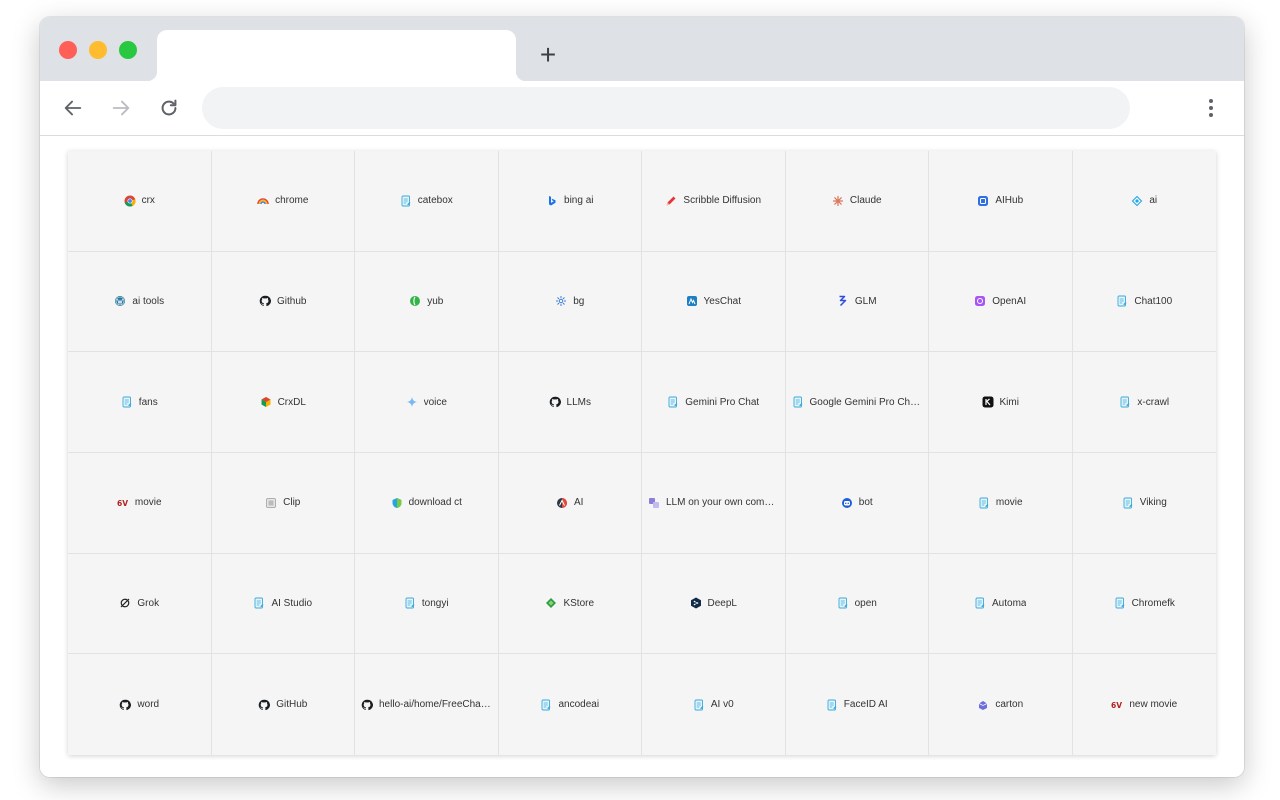  I want to click on shortcut-tile: ancodeai, so click(570, 704).